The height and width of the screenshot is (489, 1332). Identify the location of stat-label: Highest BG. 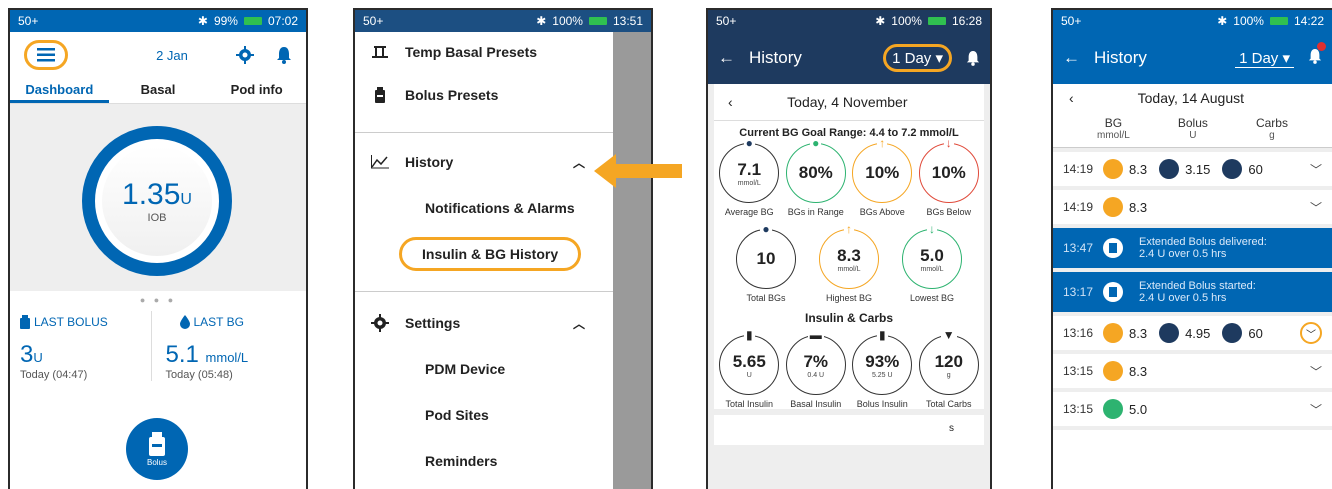
(849, 298).